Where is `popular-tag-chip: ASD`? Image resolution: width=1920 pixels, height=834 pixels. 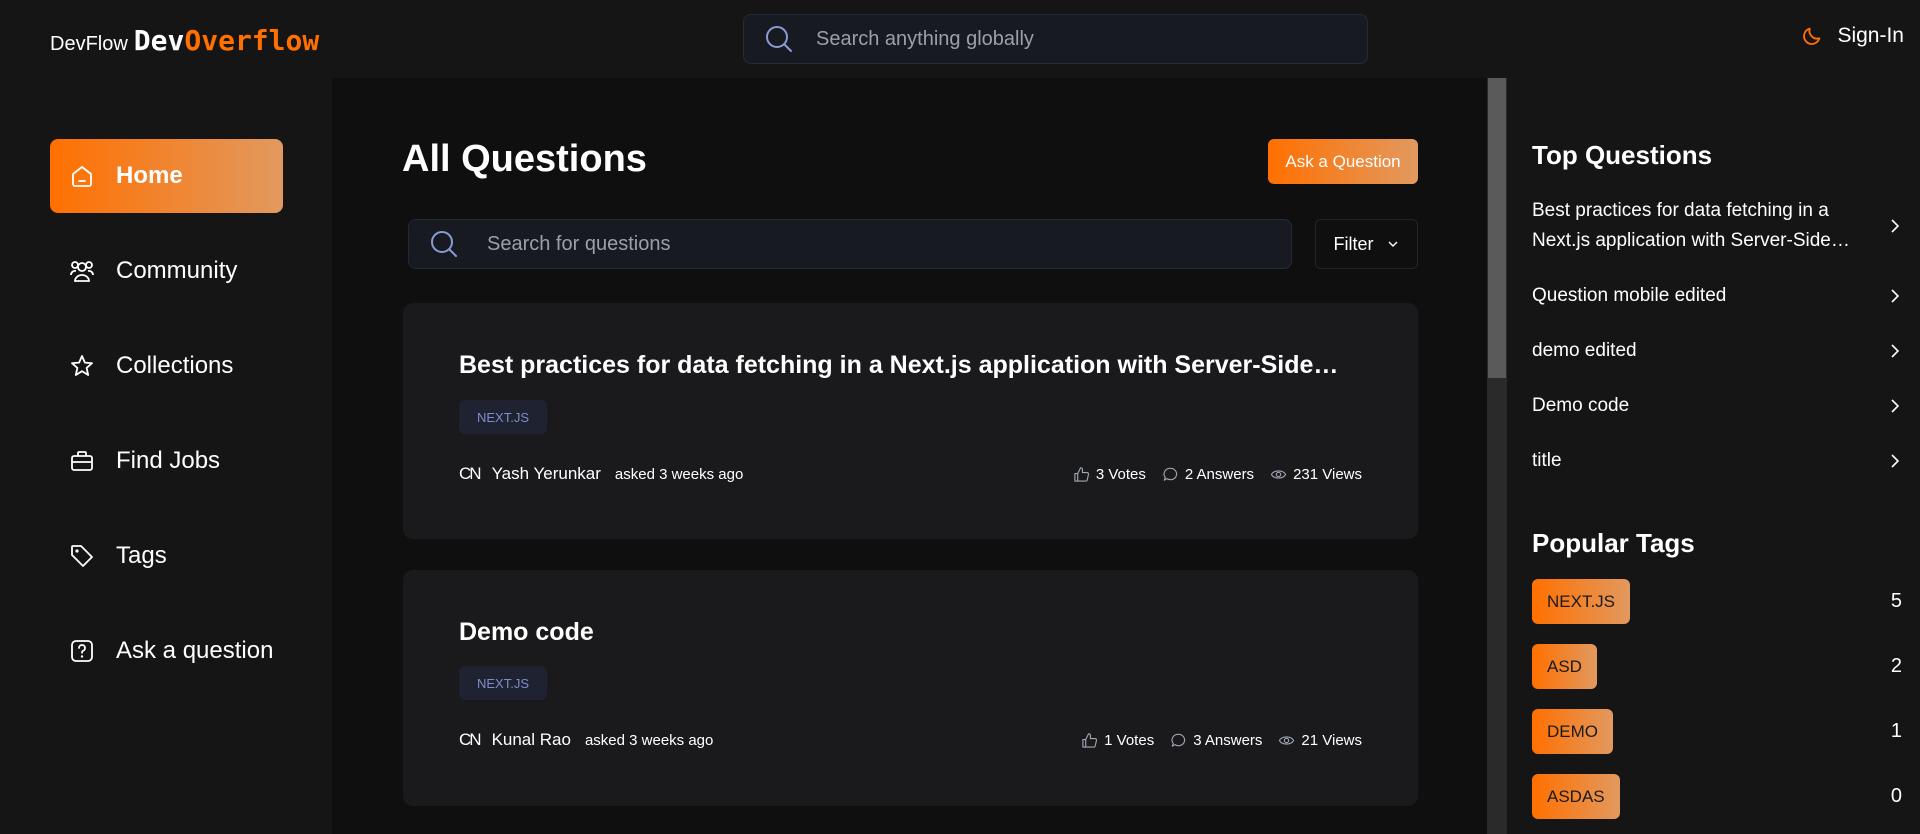
popular-tag-chip: ASD is located at coordinates (1564, 666).